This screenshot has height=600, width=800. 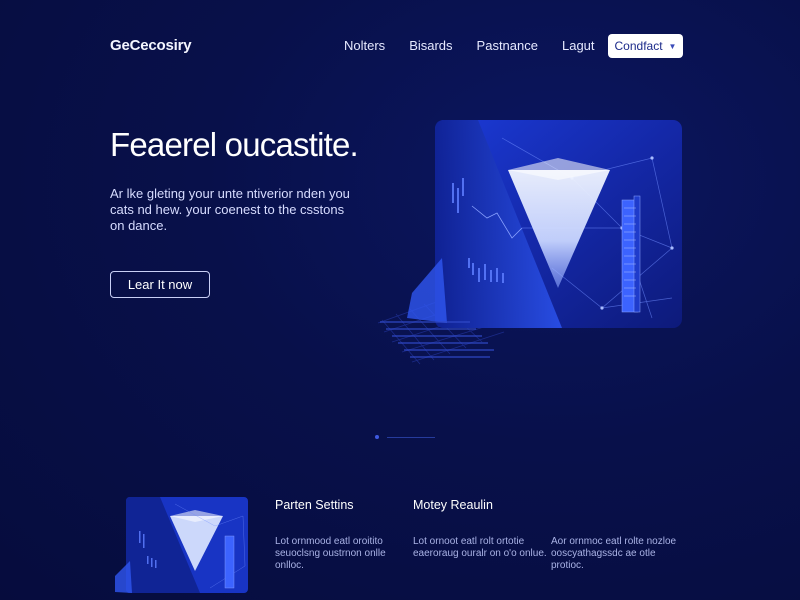 I want to click on chevron-down-icon: ▼, so click(x=672, y=46).